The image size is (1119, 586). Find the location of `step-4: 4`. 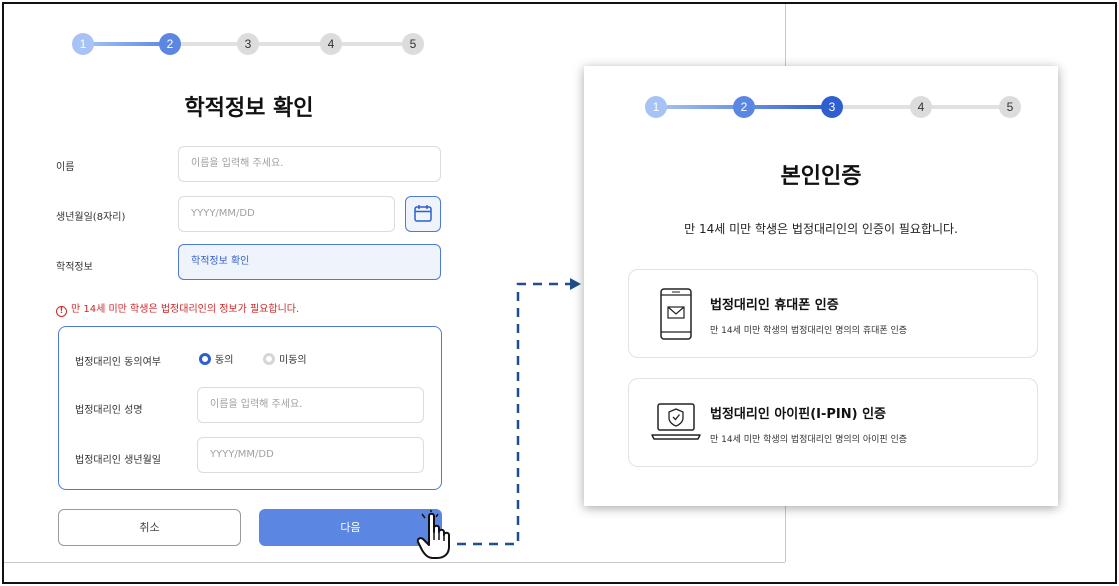

step-4: 4 is located at coordinates (921, 107).